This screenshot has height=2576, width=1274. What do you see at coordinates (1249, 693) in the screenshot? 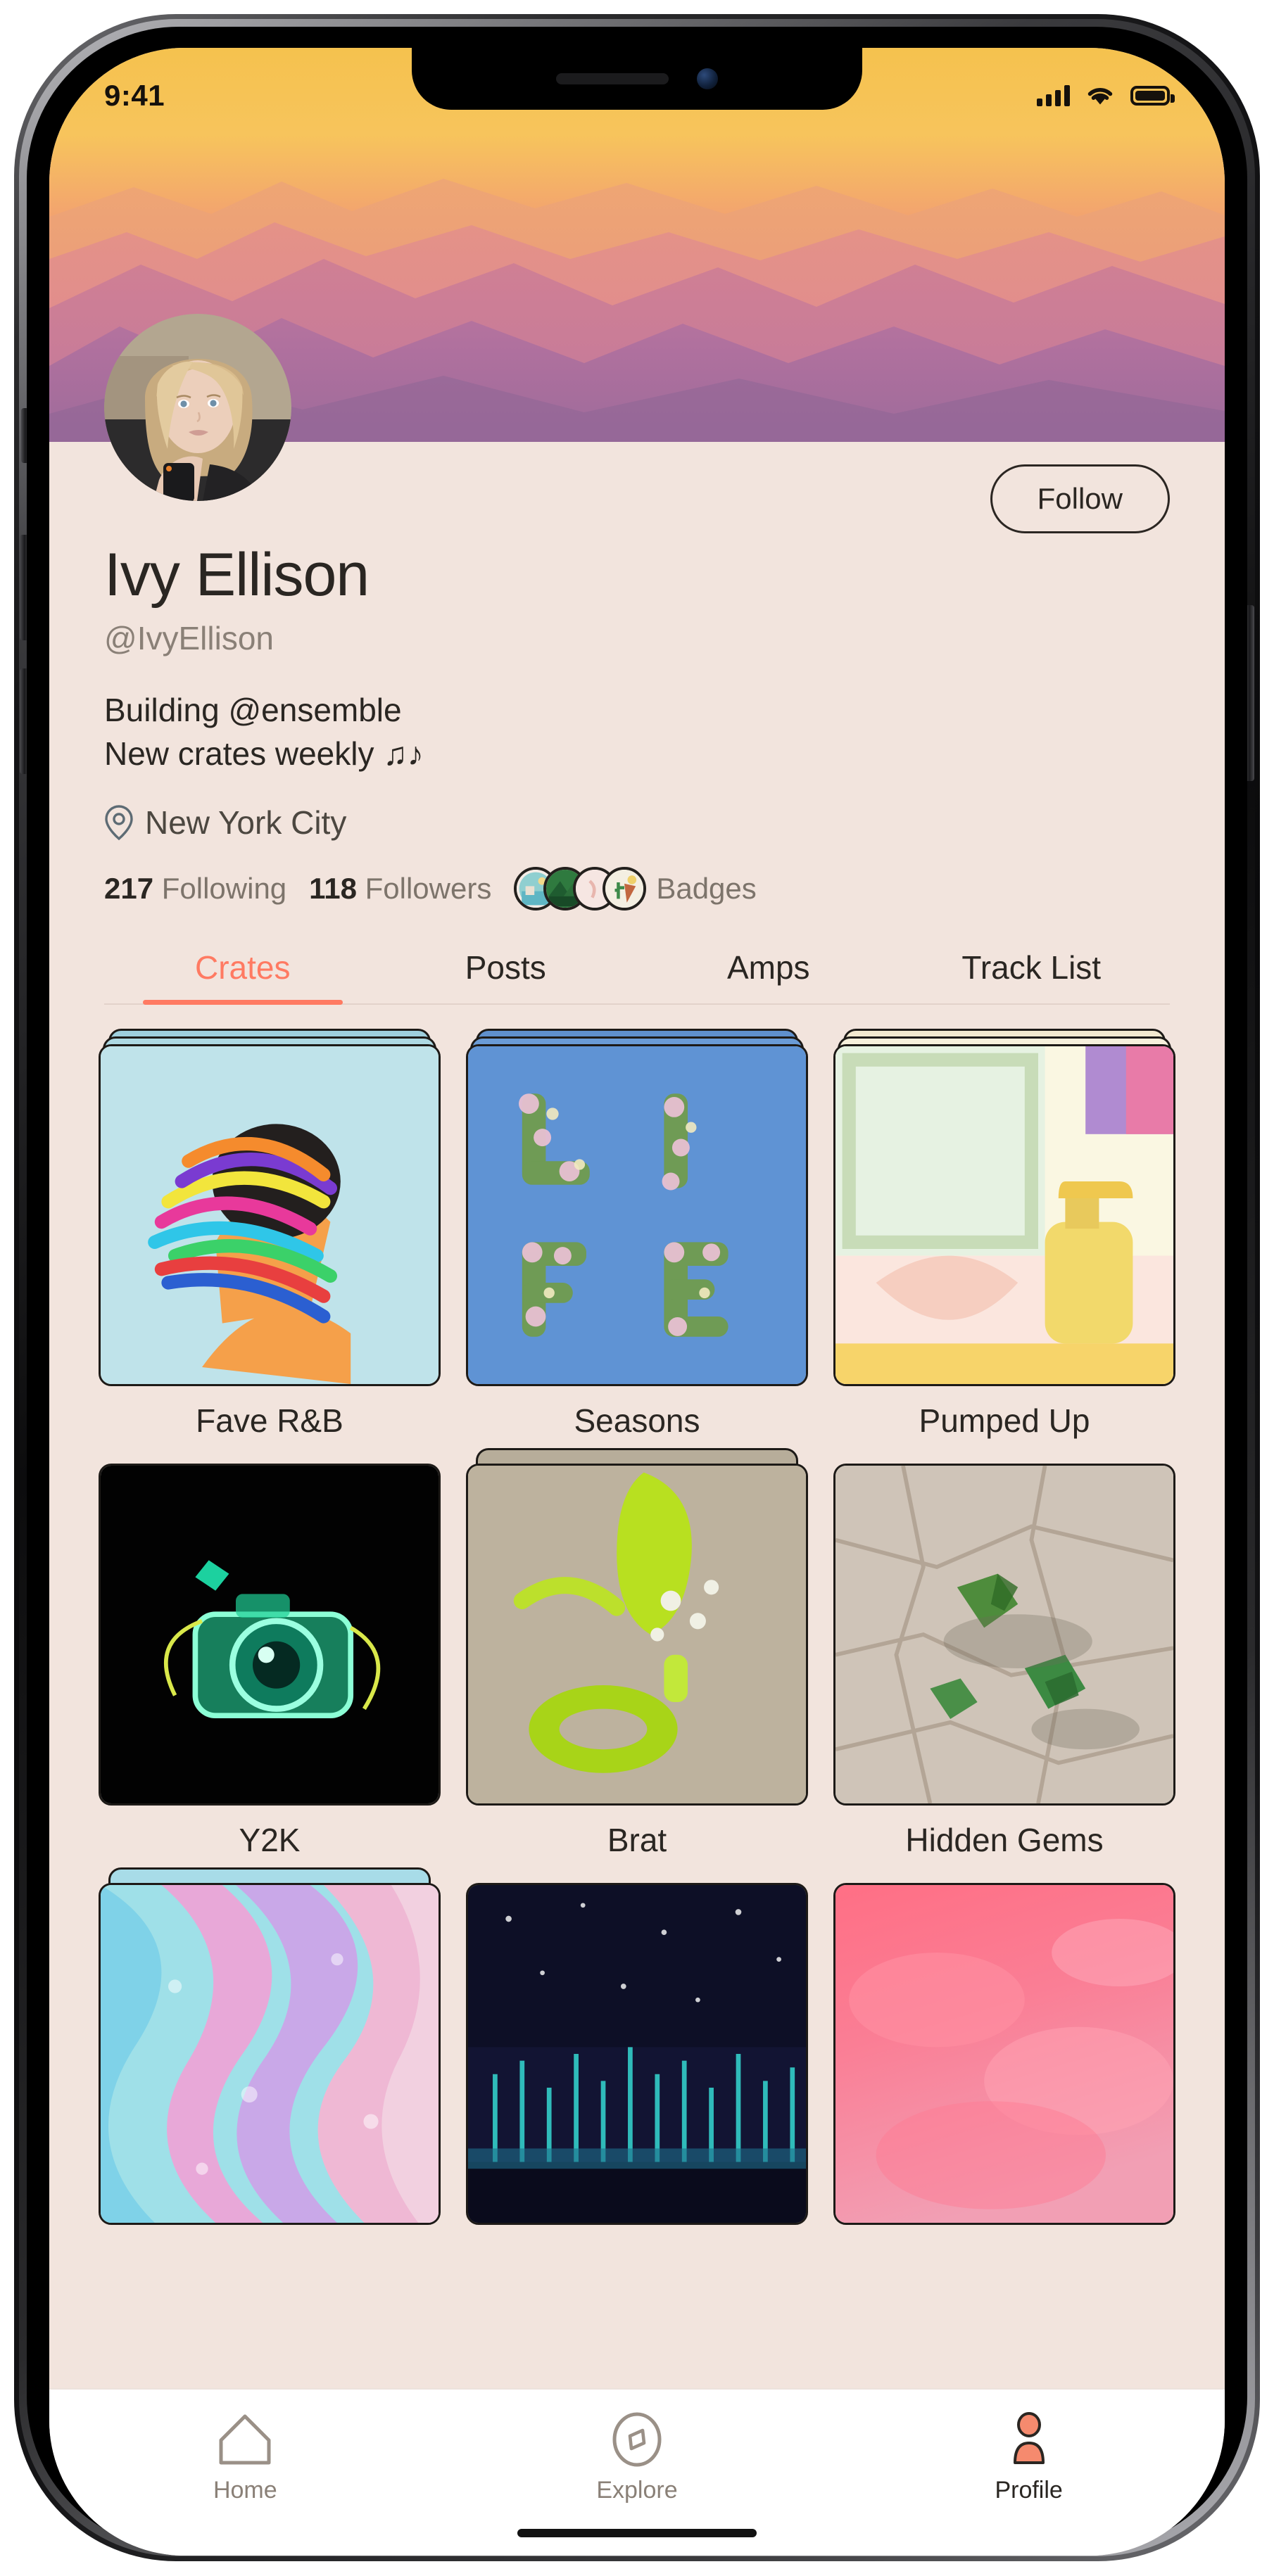
I see `power-button` at bounding box center [1249, 693].